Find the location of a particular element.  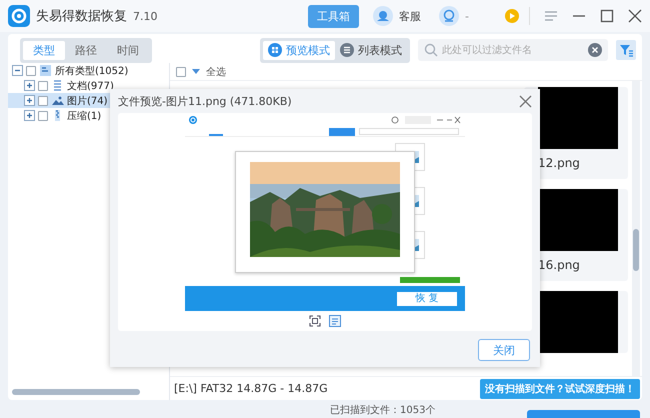

close-button: 关闭 is located at coordinates (504, 350).